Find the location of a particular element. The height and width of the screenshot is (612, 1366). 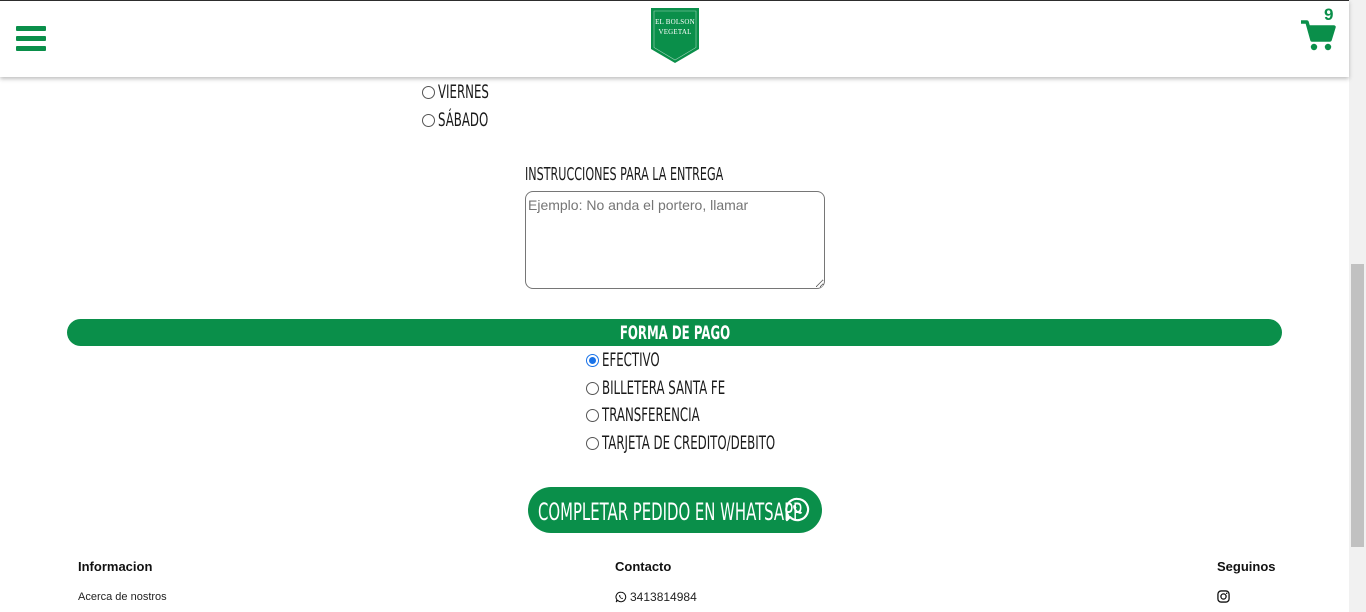

payment-option-label: EFECTIVO is located at coordinates (631, 360).